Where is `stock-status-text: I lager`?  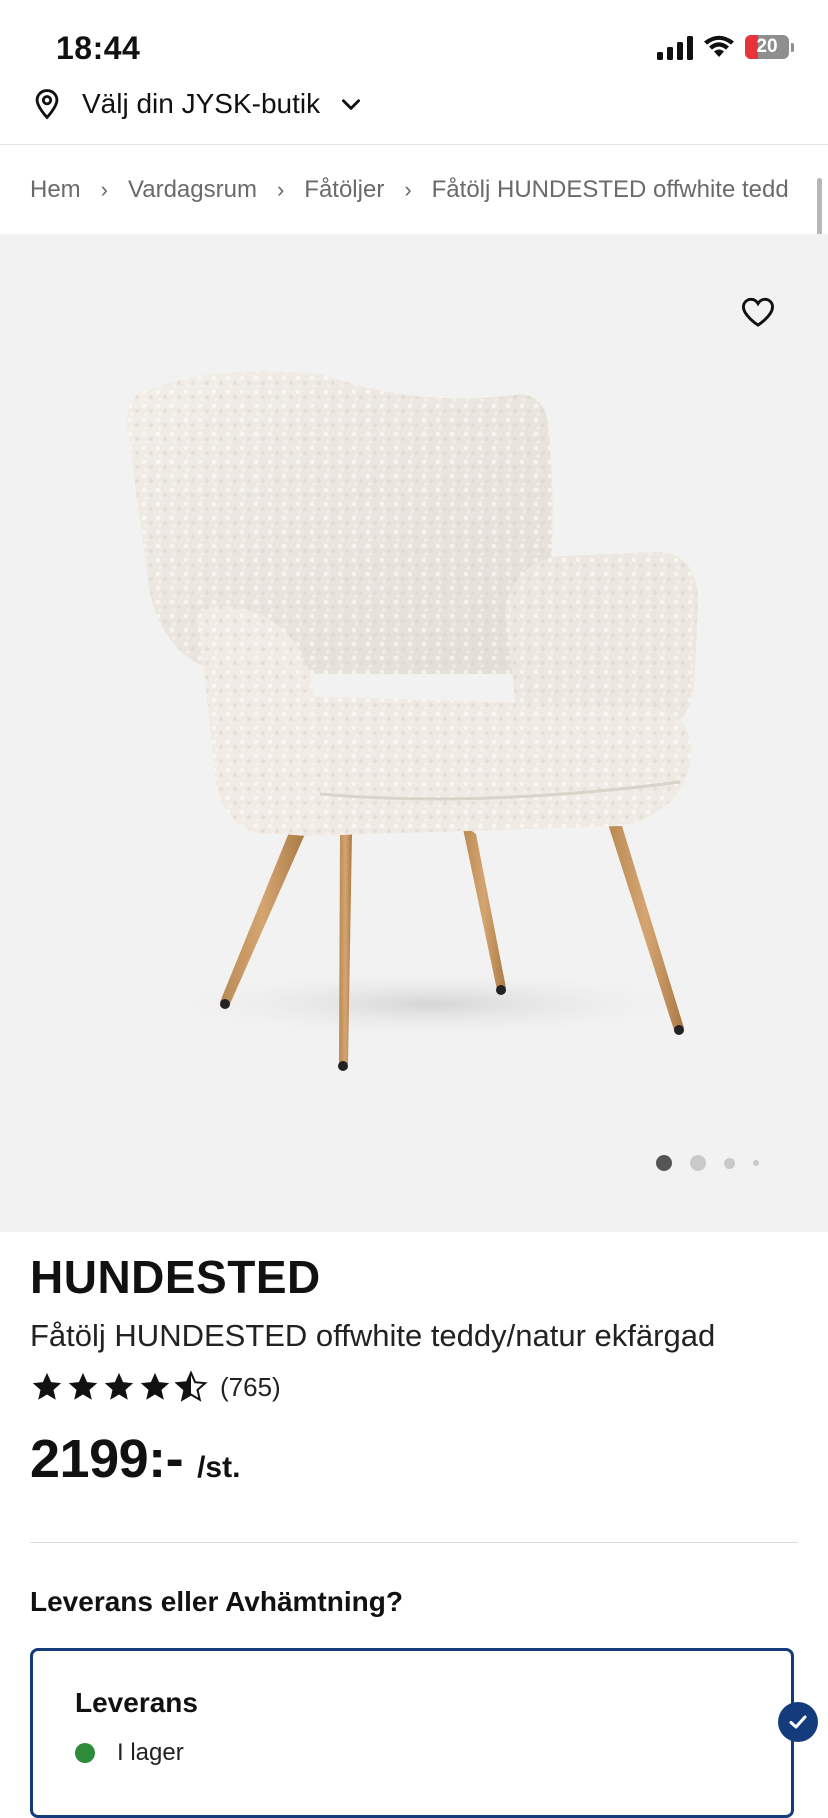
stock-status-text: I lager is located at coordinates (150, 1752).